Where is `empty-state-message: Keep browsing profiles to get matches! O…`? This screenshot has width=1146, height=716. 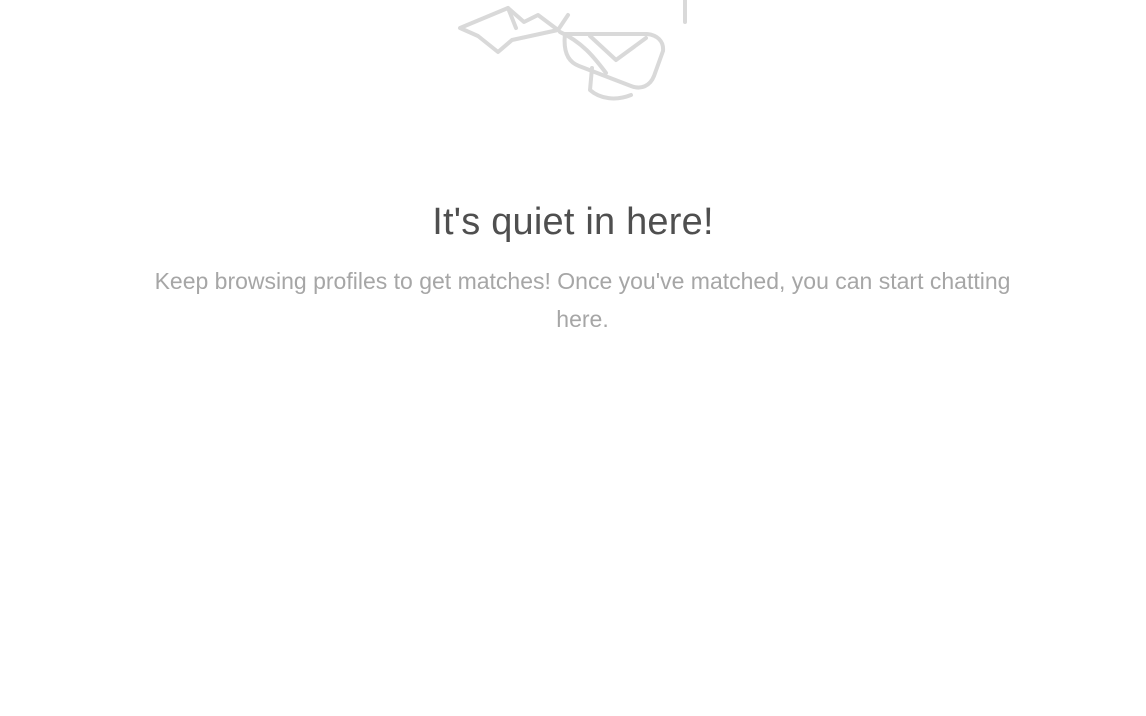 empty-state-message: Keep browsing profiles to get matches! O… is located at coordinates (582, 300).